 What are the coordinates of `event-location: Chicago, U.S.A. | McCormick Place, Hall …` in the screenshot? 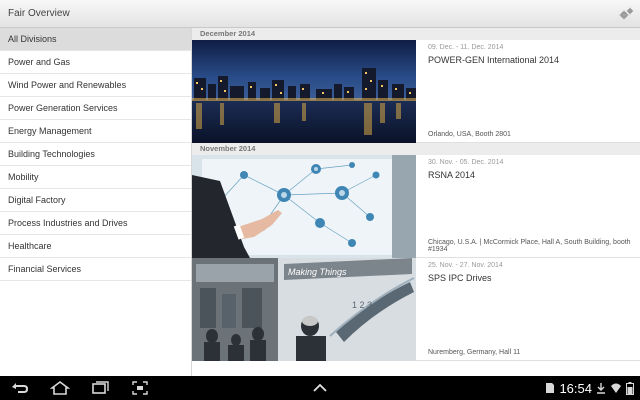 It's located at (529, 246).